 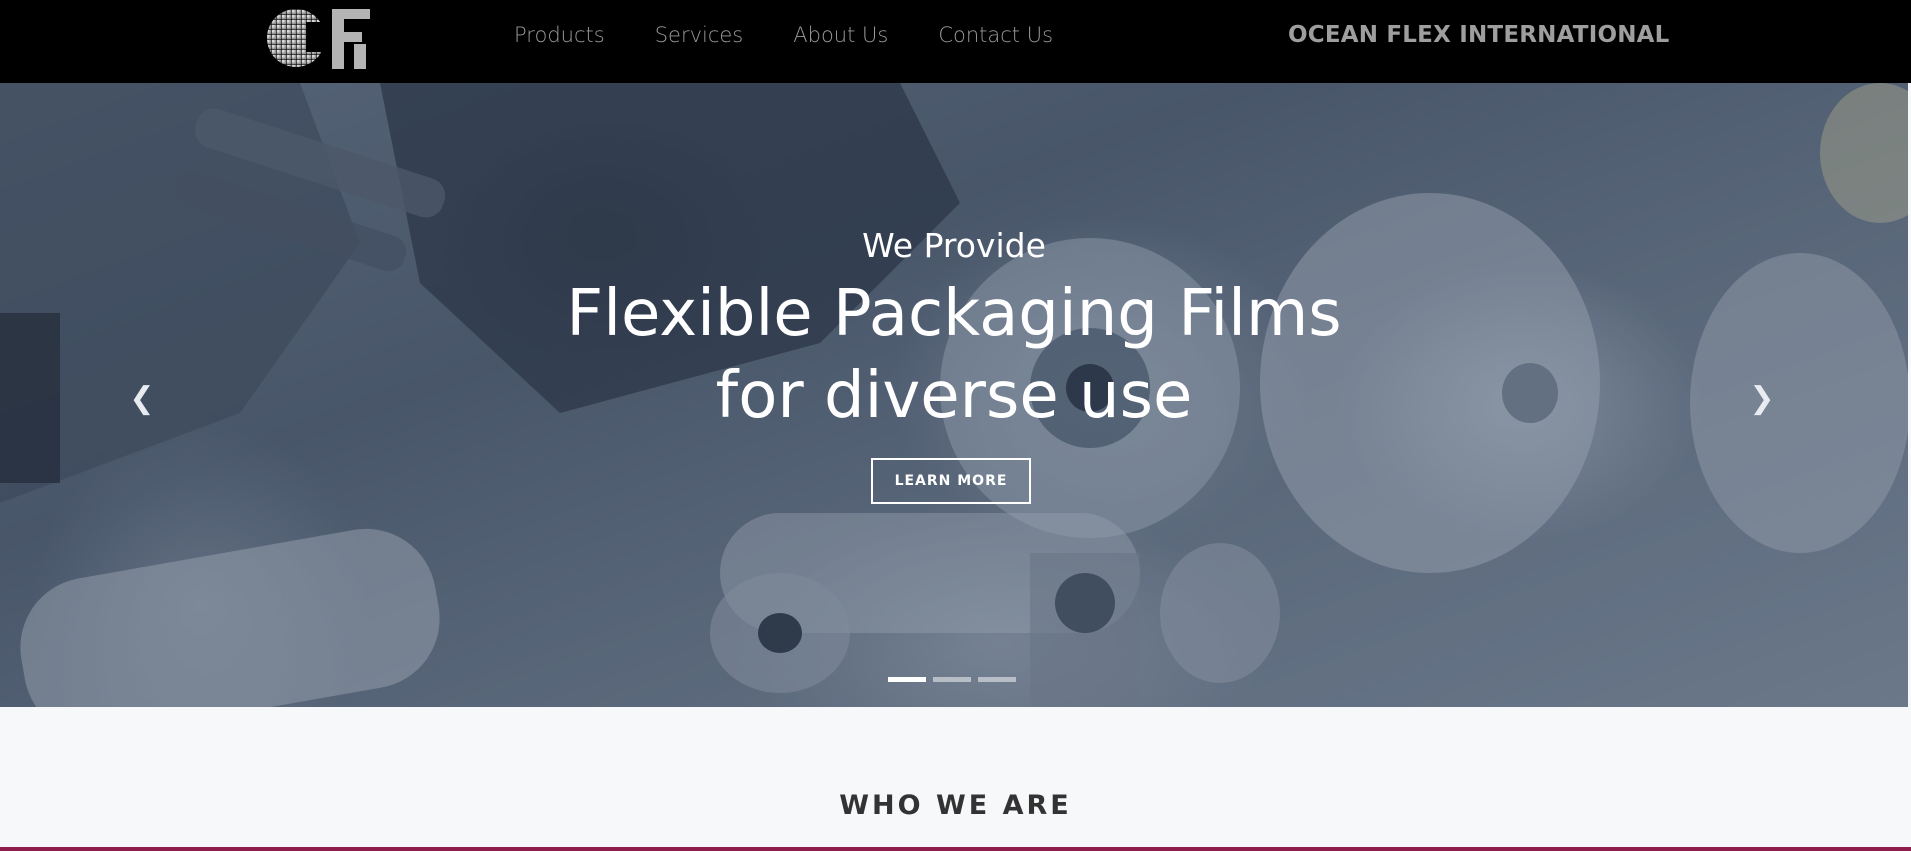 What do you see at coordinates (955, 849) in the screenshot?
I see `section-divider` at bounding box center [955, 849].